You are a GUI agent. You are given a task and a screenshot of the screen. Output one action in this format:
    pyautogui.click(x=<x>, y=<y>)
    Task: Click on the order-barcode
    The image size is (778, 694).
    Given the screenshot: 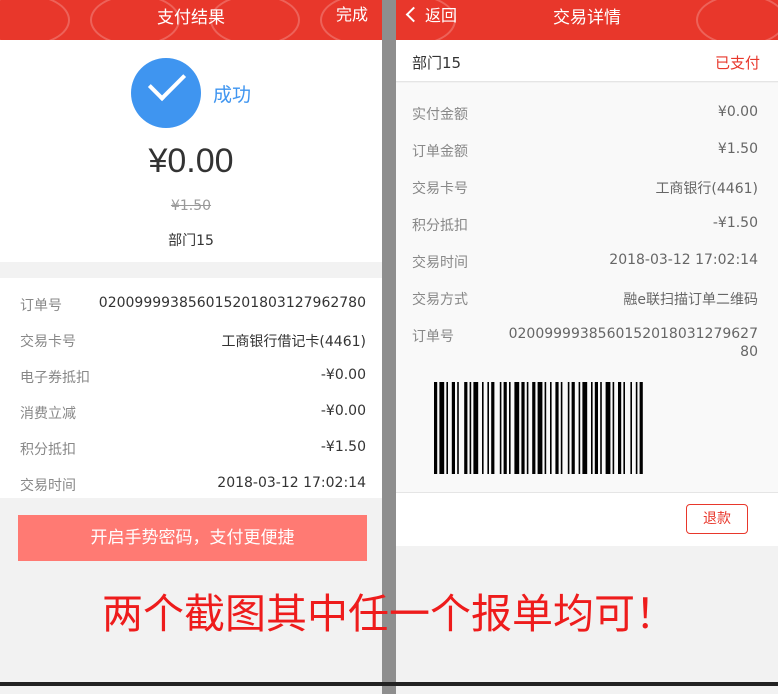 What is the action you would take?
    pyautogui.click(x=538, y=428)
    